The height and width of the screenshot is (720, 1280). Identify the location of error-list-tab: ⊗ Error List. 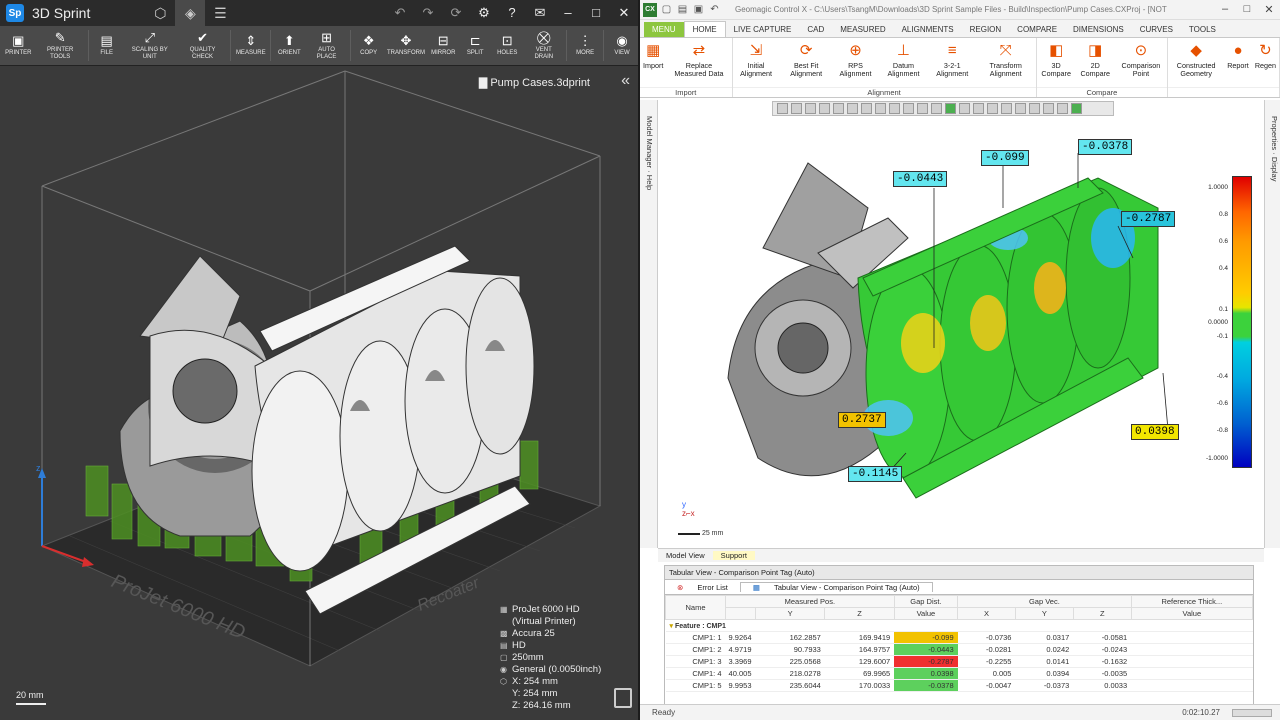
(702, 587).